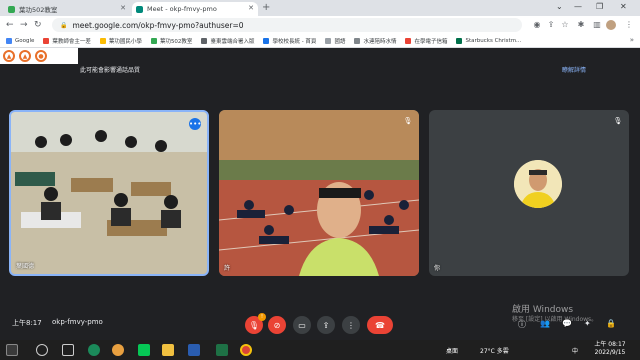 The width and height of the screenshot is (640, 360). Describe the element at coordinates (551, 25) in the screenshot. I see `share-icon: ⇪` at that location.